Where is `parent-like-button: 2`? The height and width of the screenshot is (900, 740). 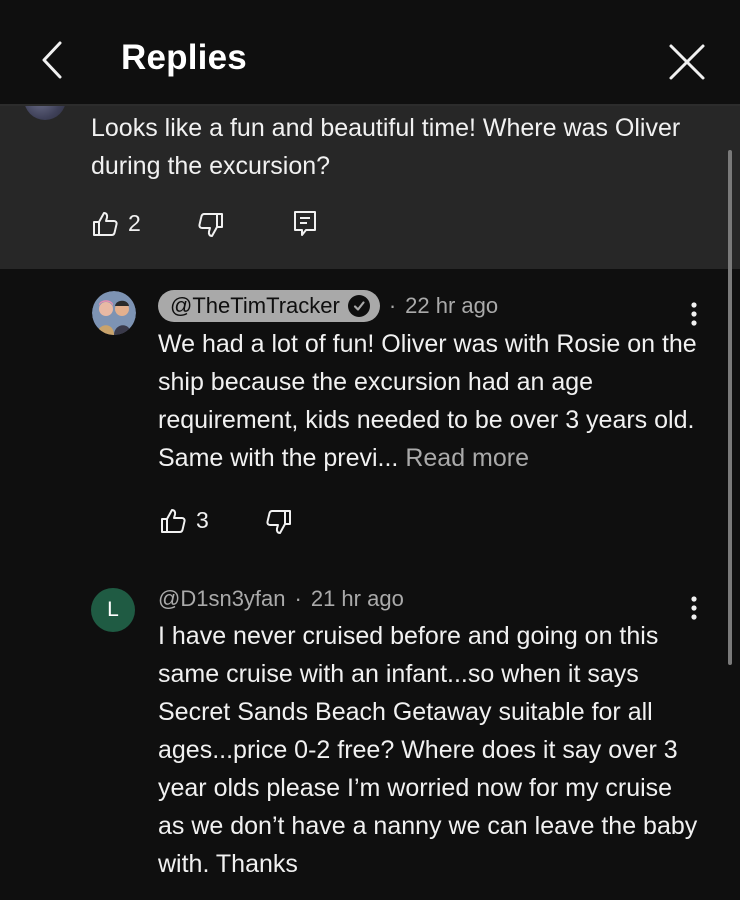
parent-like-button: 2 is located at coordinates (116, 223).